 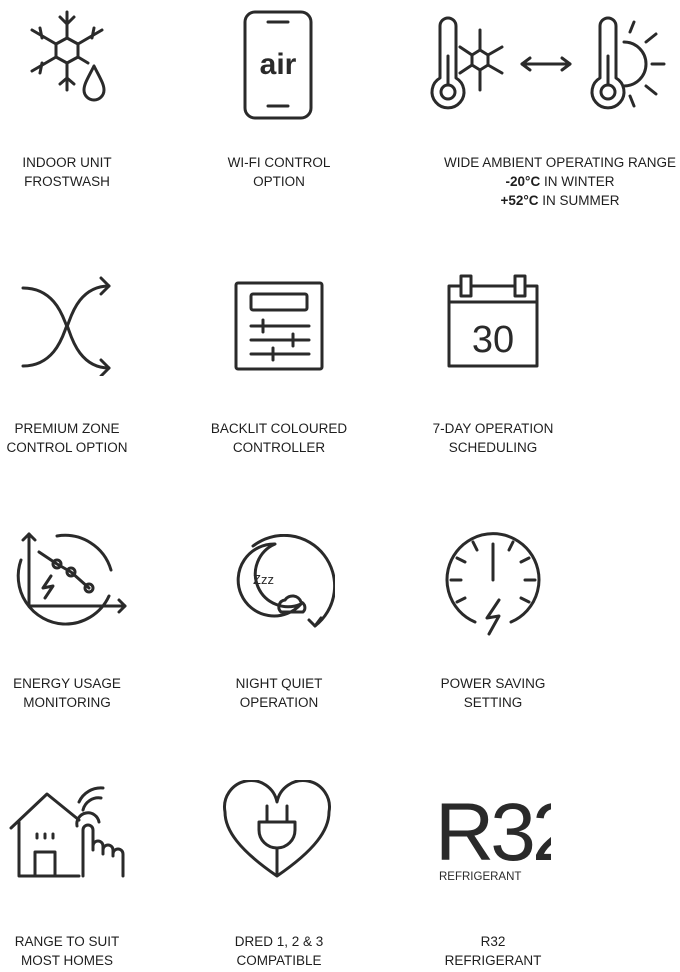 I want to click on label-line: NIGHT QUIET, so click(x=279, y=683).